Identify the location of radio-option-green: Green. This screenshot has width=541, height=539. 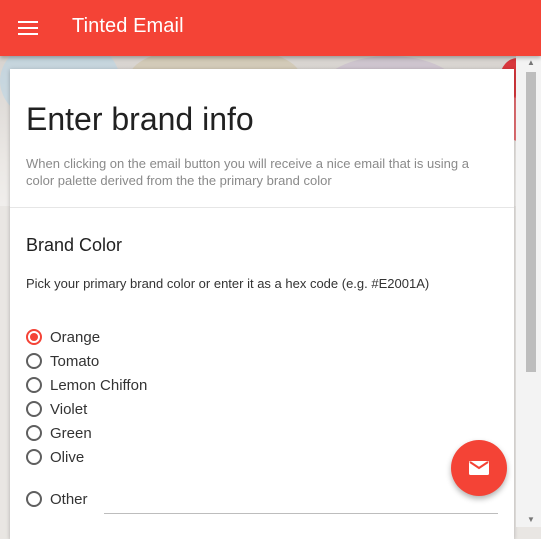
(86, 433).